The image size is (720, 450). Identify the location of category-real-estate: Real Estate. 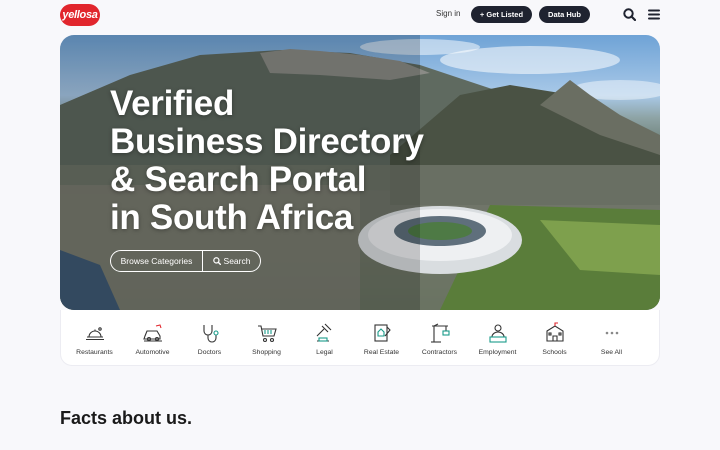
(381, 339).